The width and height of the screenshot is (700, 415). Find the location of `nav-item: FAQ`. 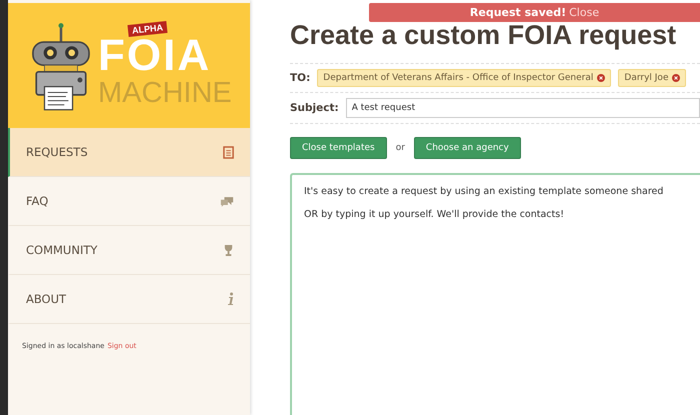

nav-item: FAQ is located at coordinates (129, 201).